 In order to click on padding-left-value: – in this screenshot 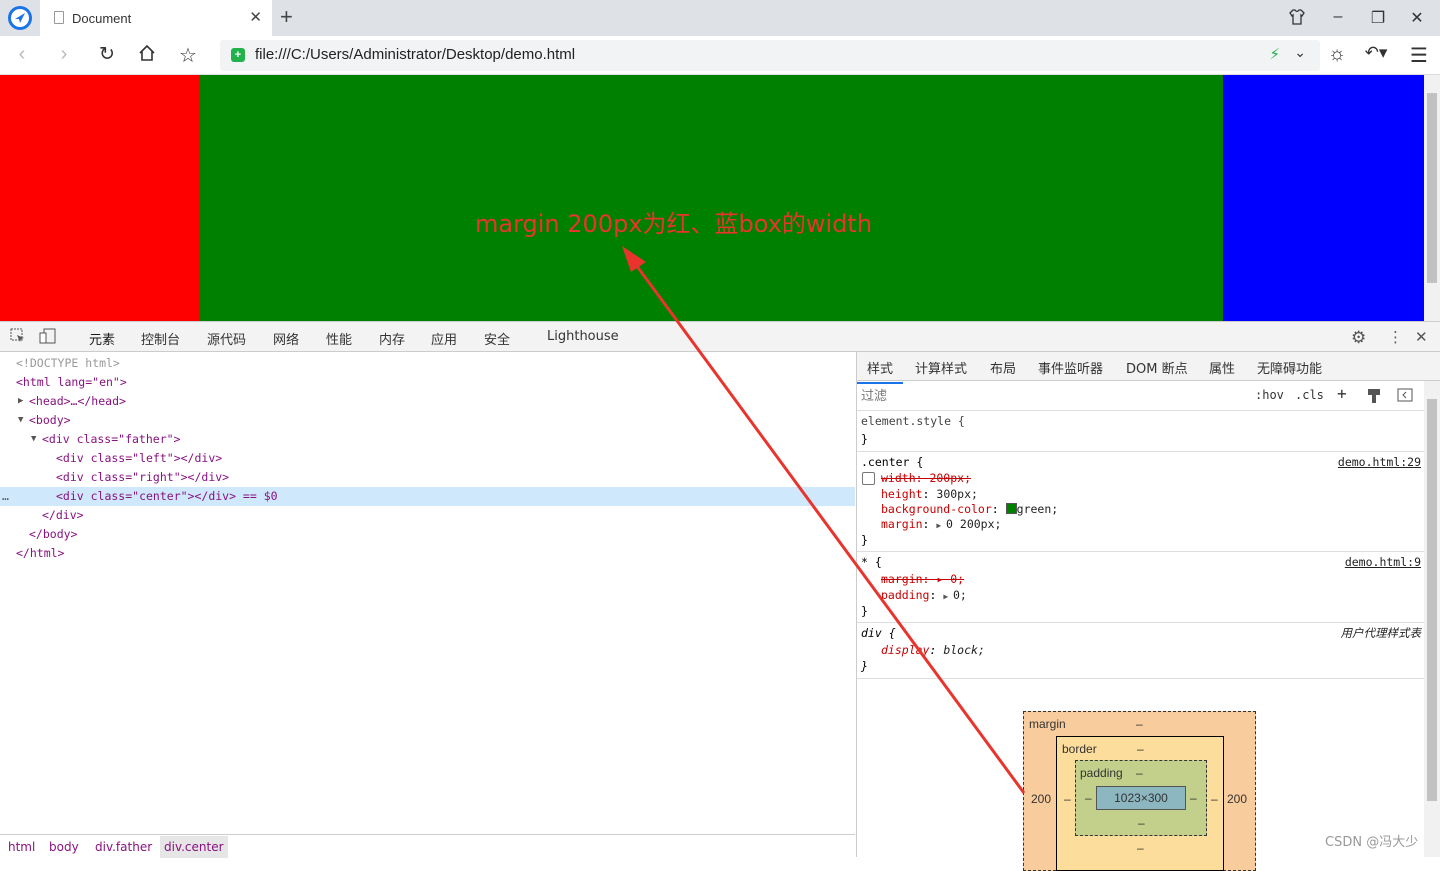, I will do `click(1088, 798)`.